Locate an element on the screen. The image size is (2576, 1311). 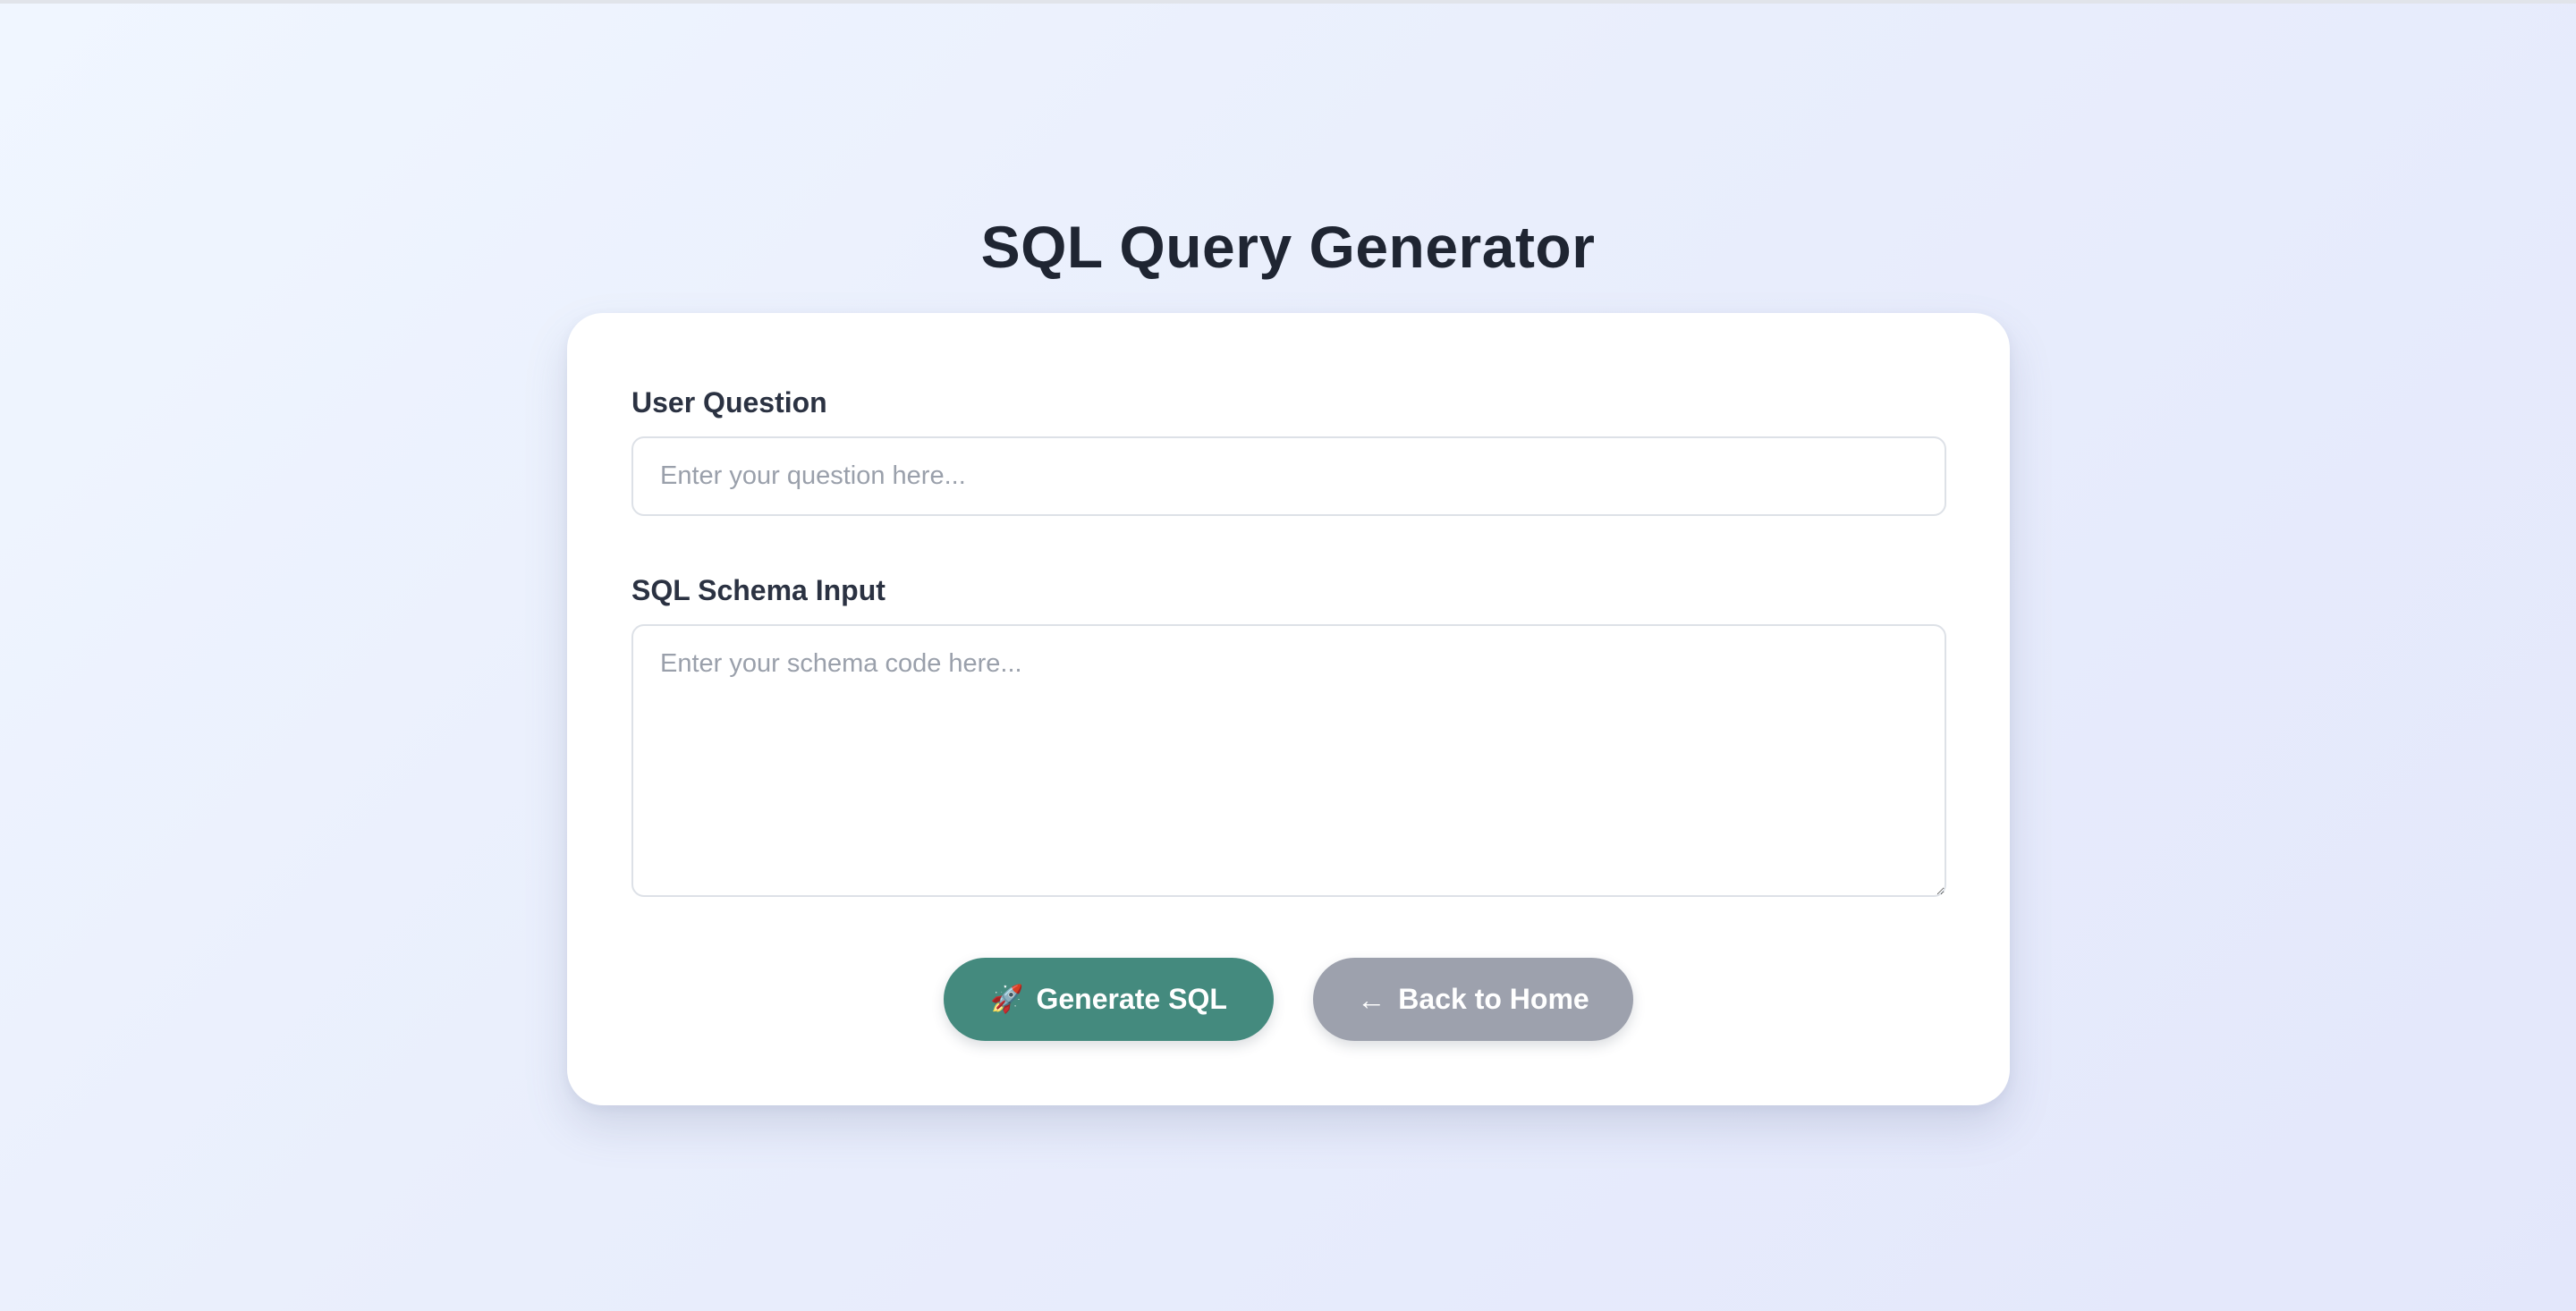
user-question-input is located at coordinates (1288, 476).